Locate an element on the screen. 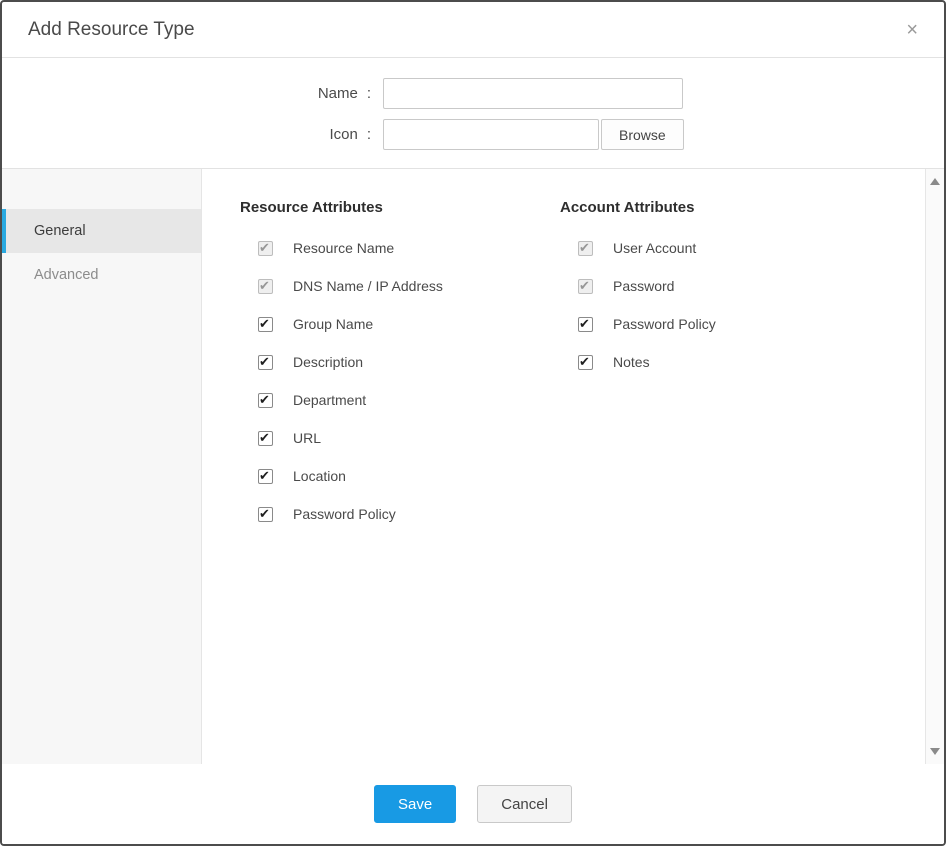  checkbox-label: URL is located at coordinates (307, 438).